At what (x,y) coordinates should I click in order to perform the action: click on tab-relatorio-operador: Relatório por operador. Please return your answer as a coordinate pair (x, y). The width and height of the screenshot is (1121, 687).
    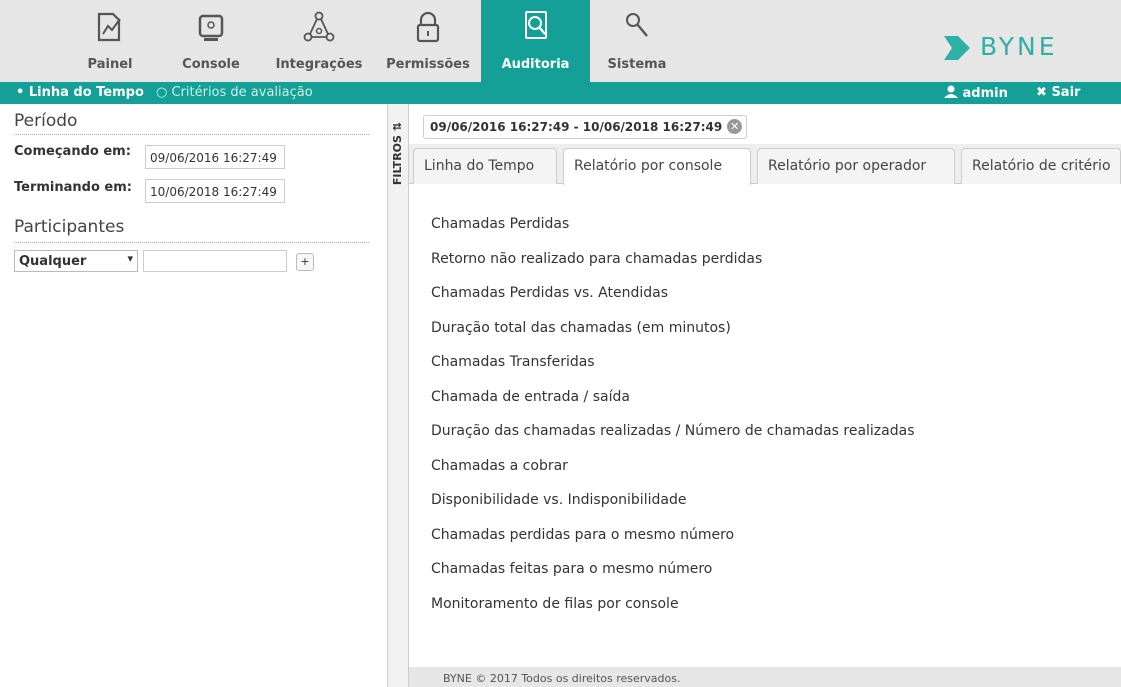
    Looking at the image, I should click on (856, 166).